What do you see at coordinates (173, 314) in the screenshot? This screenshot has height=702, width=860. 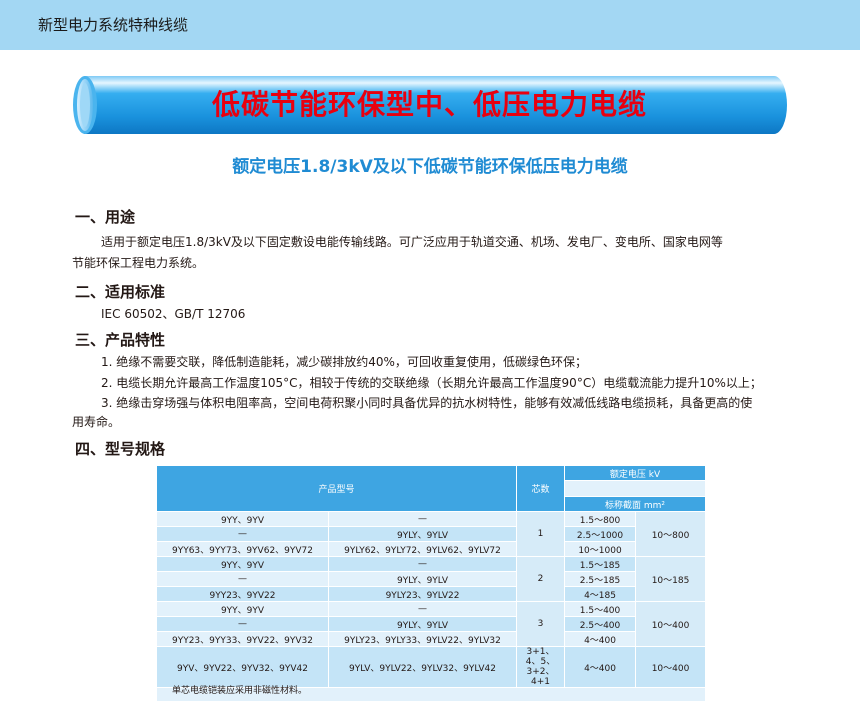 I see `standard-text: IEC 60502、GB/T 12706` at bounding box center [173, 314].